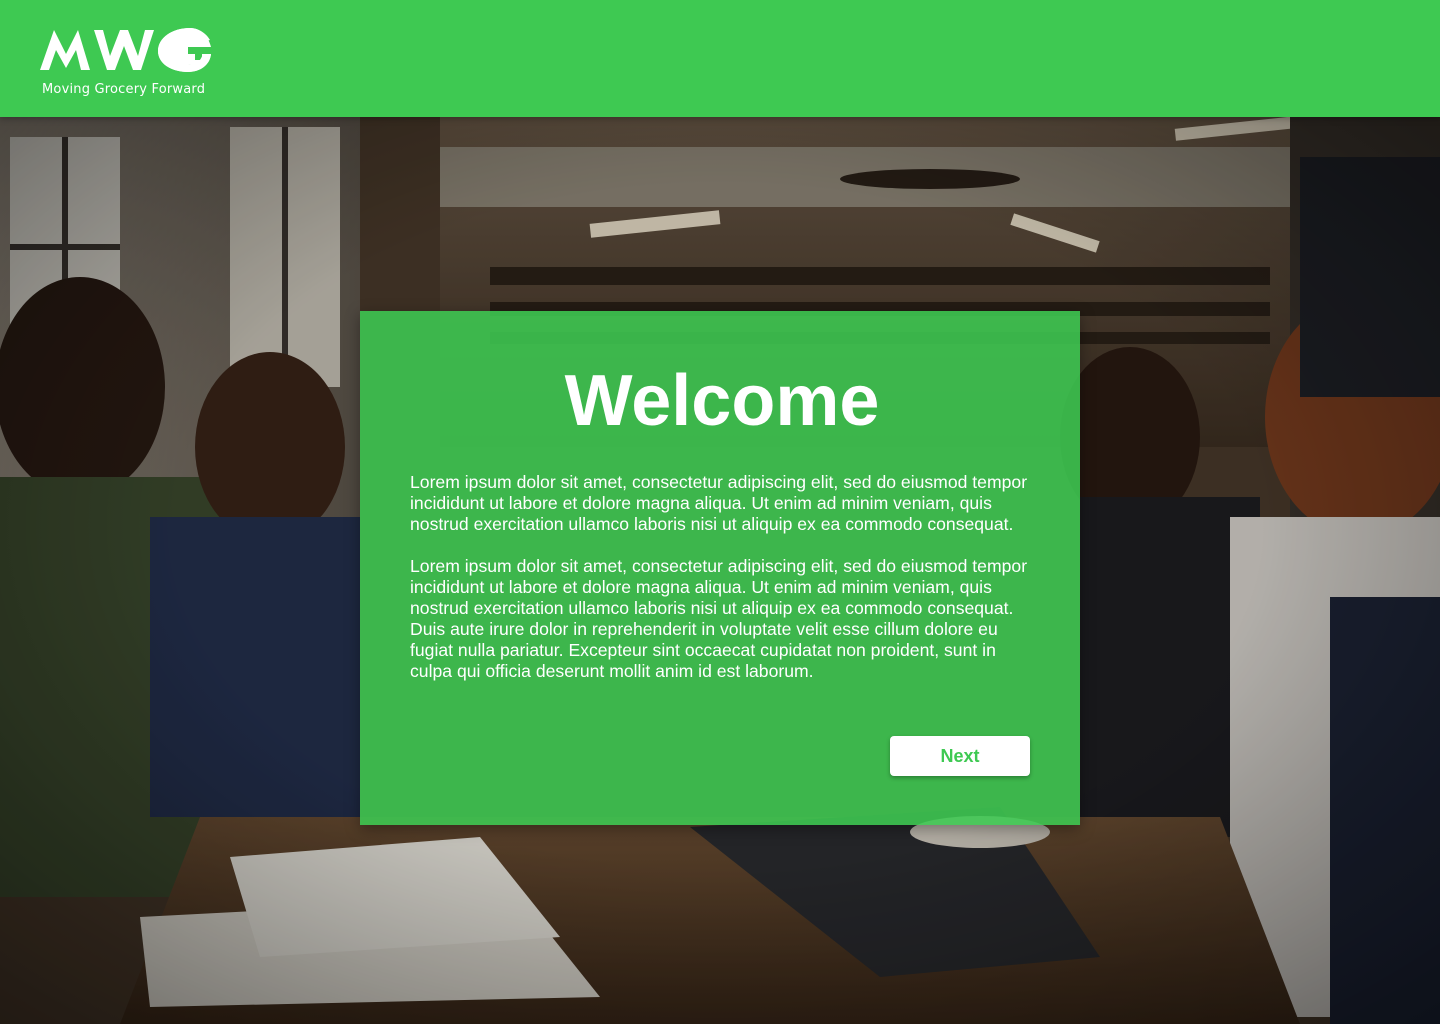 This screenshot has height=1024, width=1440. Describe the element at coordinates (722, 401) in the screenshot. I see `welcome-title: Welcome` at that location.